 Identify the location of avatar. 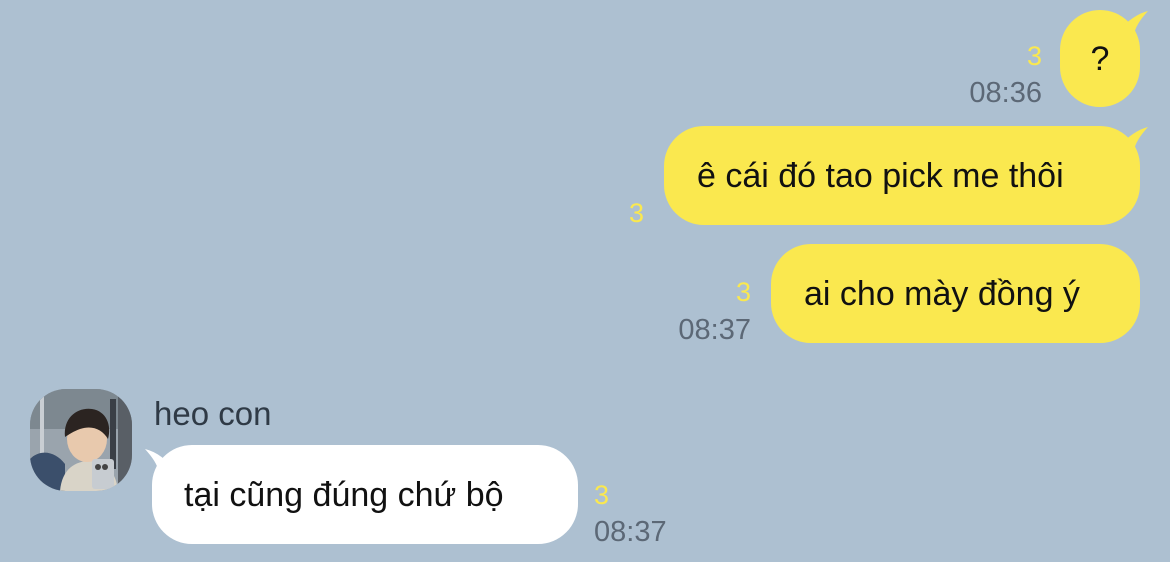
(81, 440).